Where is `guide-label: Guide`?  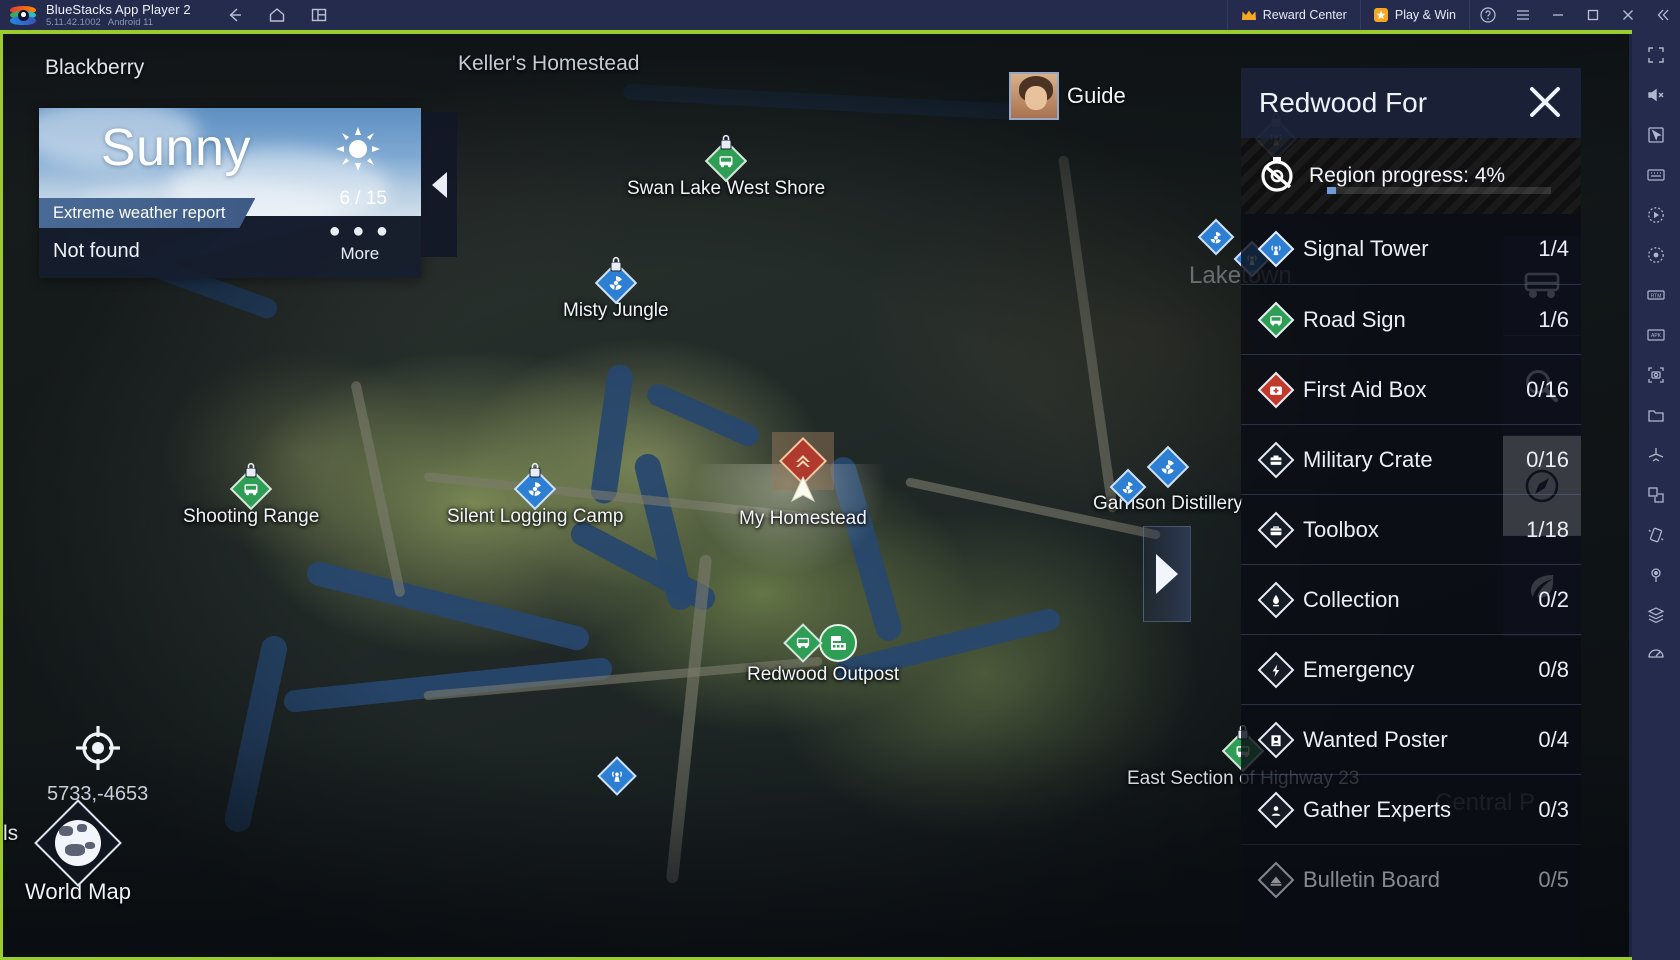
guide-label: Guide is located at coordinates (1096, 95).